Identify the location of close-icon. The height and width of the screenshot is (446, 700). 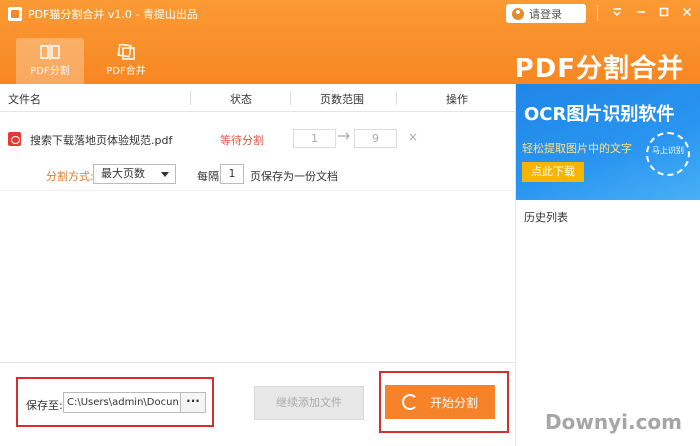
(687, 13).